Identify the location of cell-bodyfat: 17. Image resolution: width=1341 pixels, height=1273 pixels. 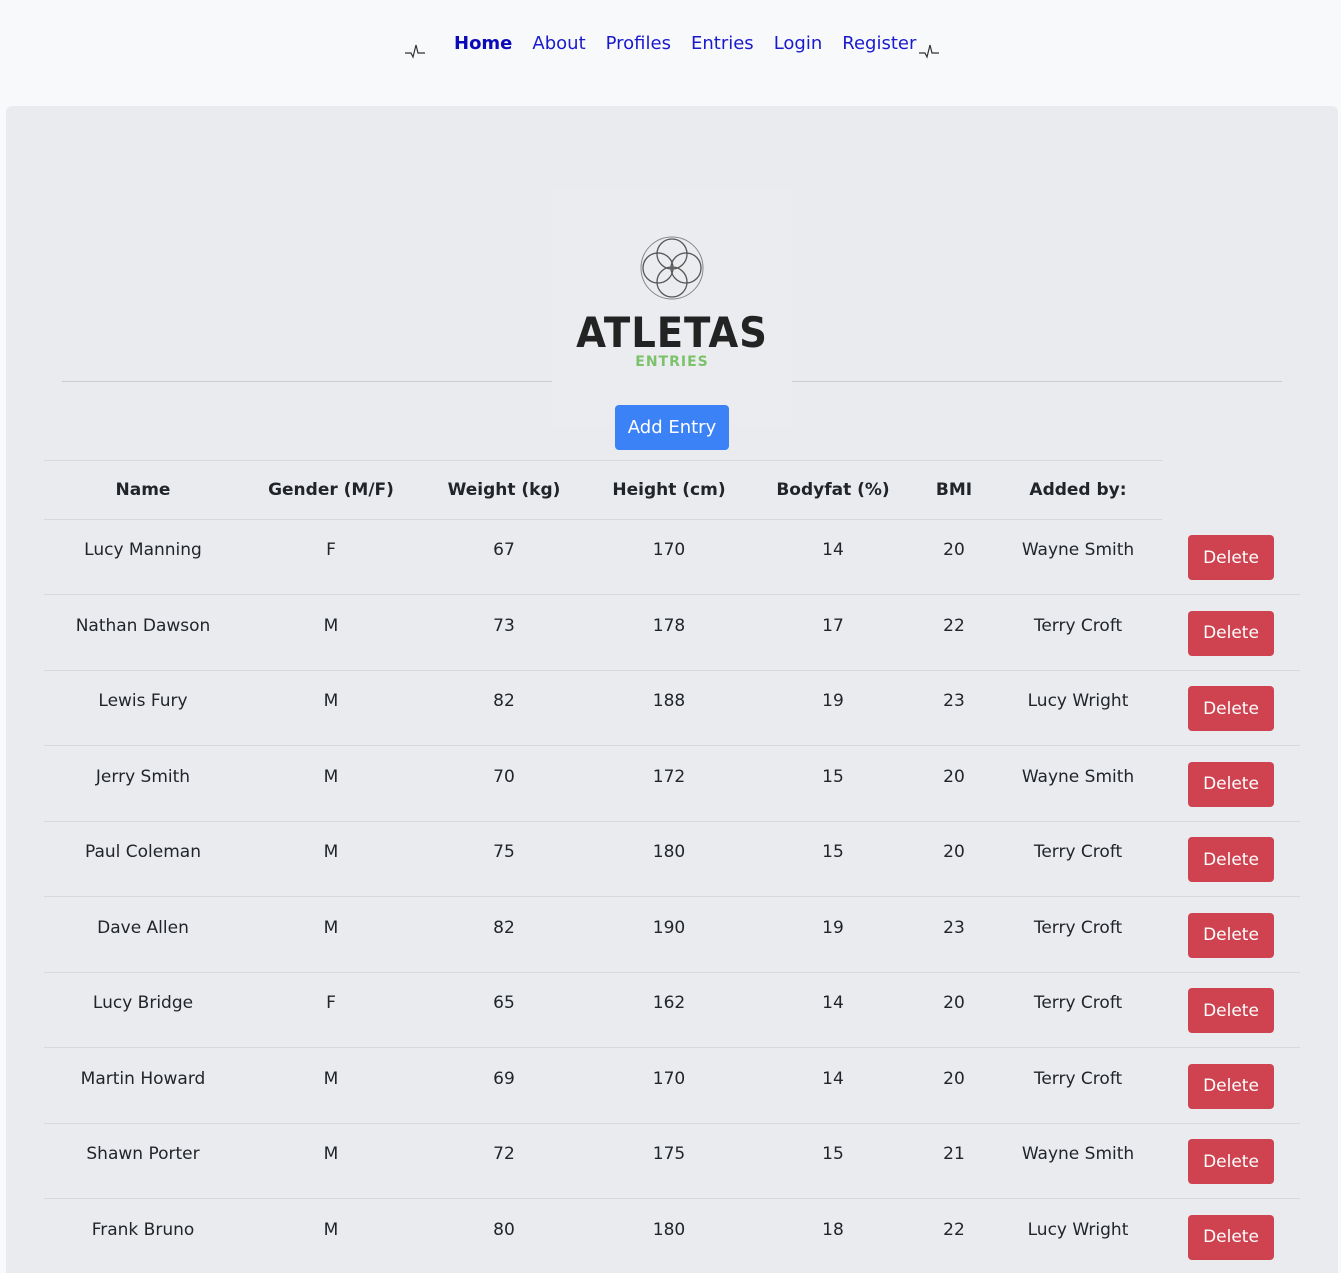
(833, 625).